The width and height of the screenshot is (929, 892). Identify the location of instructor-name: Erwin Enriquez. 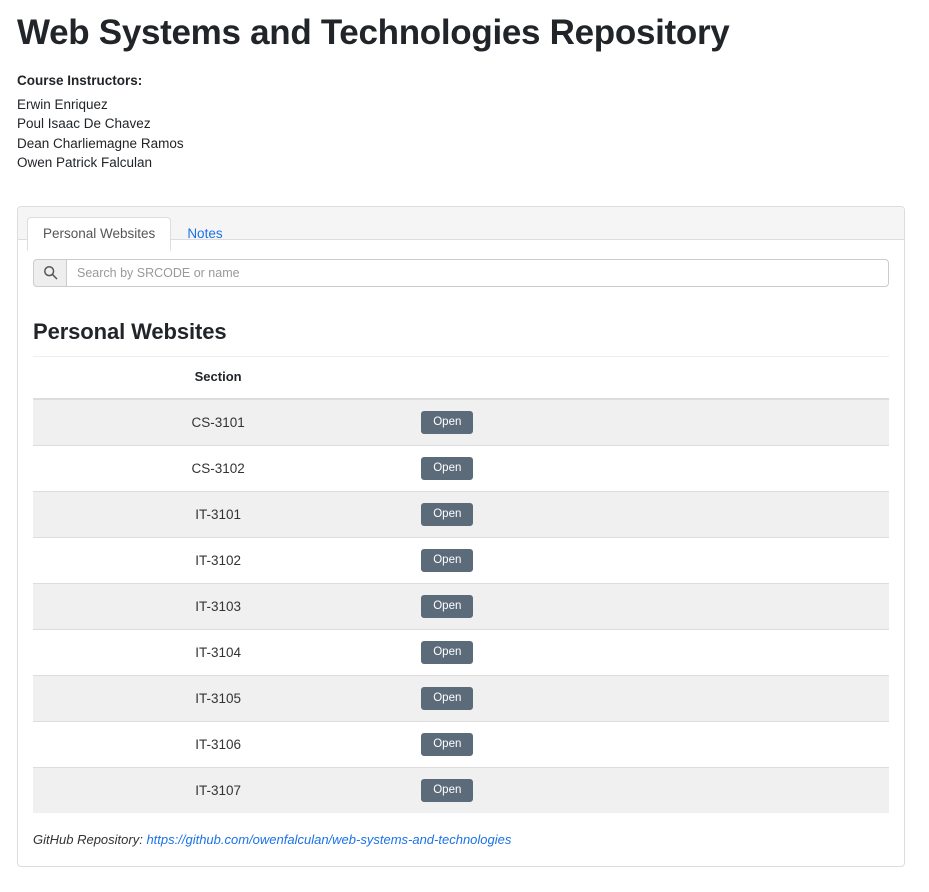
(62, 104).